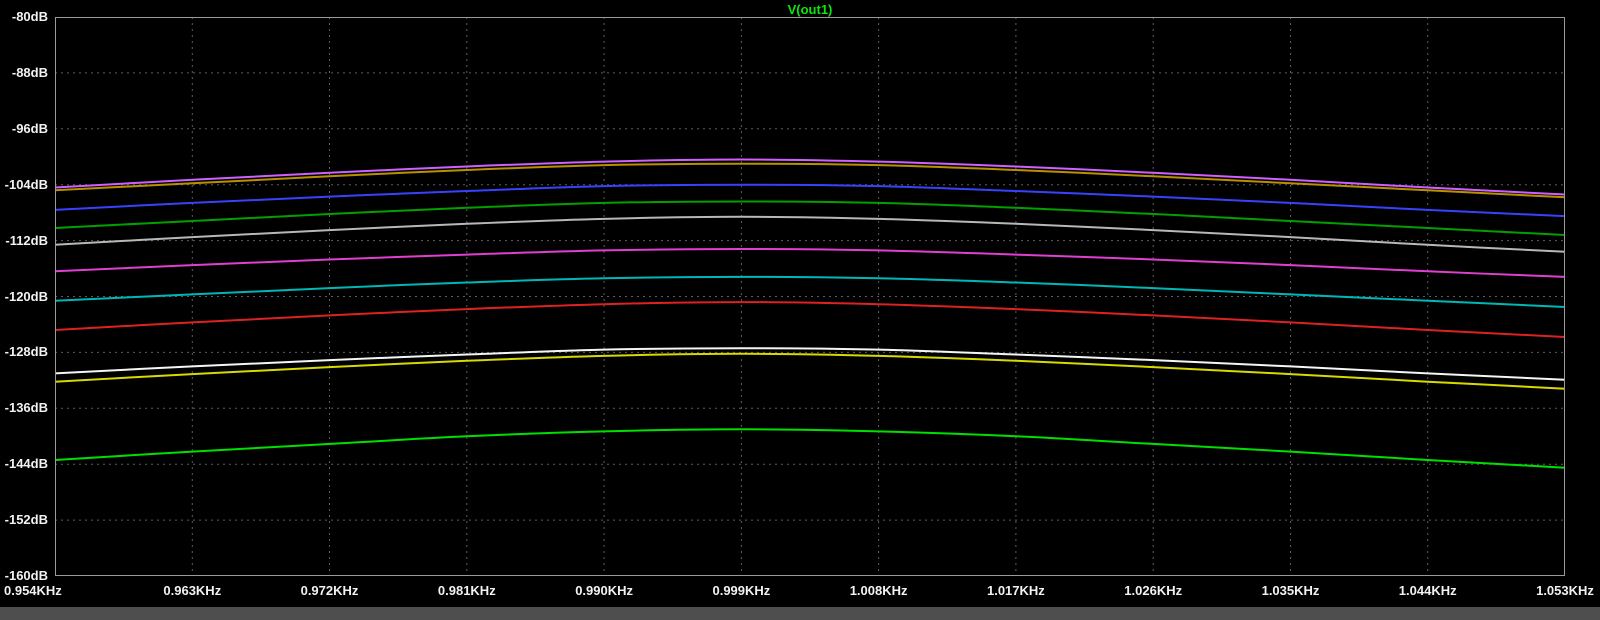  What do you see at coordinates (800, 613) in the screenshot?
I see `window-bottom-edge` at bounding box center [800, 613].